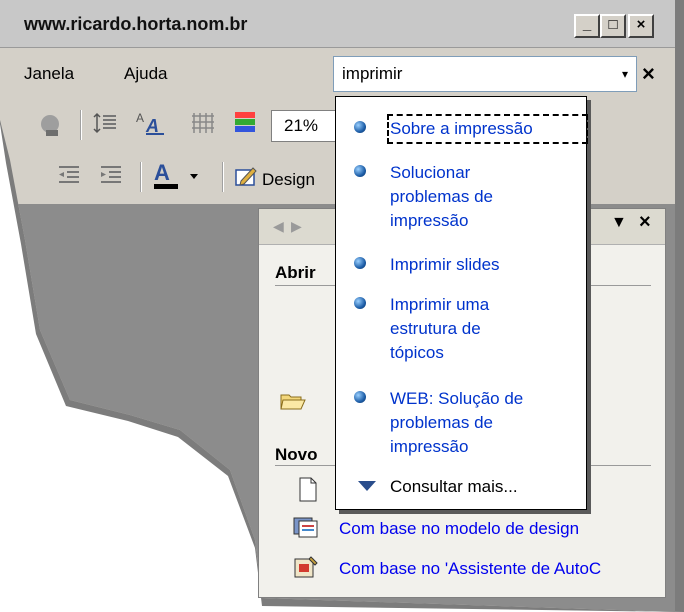  What do you see at coordinates (177, 179) in the screenshot?
I see `font-color-icon: A` at bounding box center [177, 179].